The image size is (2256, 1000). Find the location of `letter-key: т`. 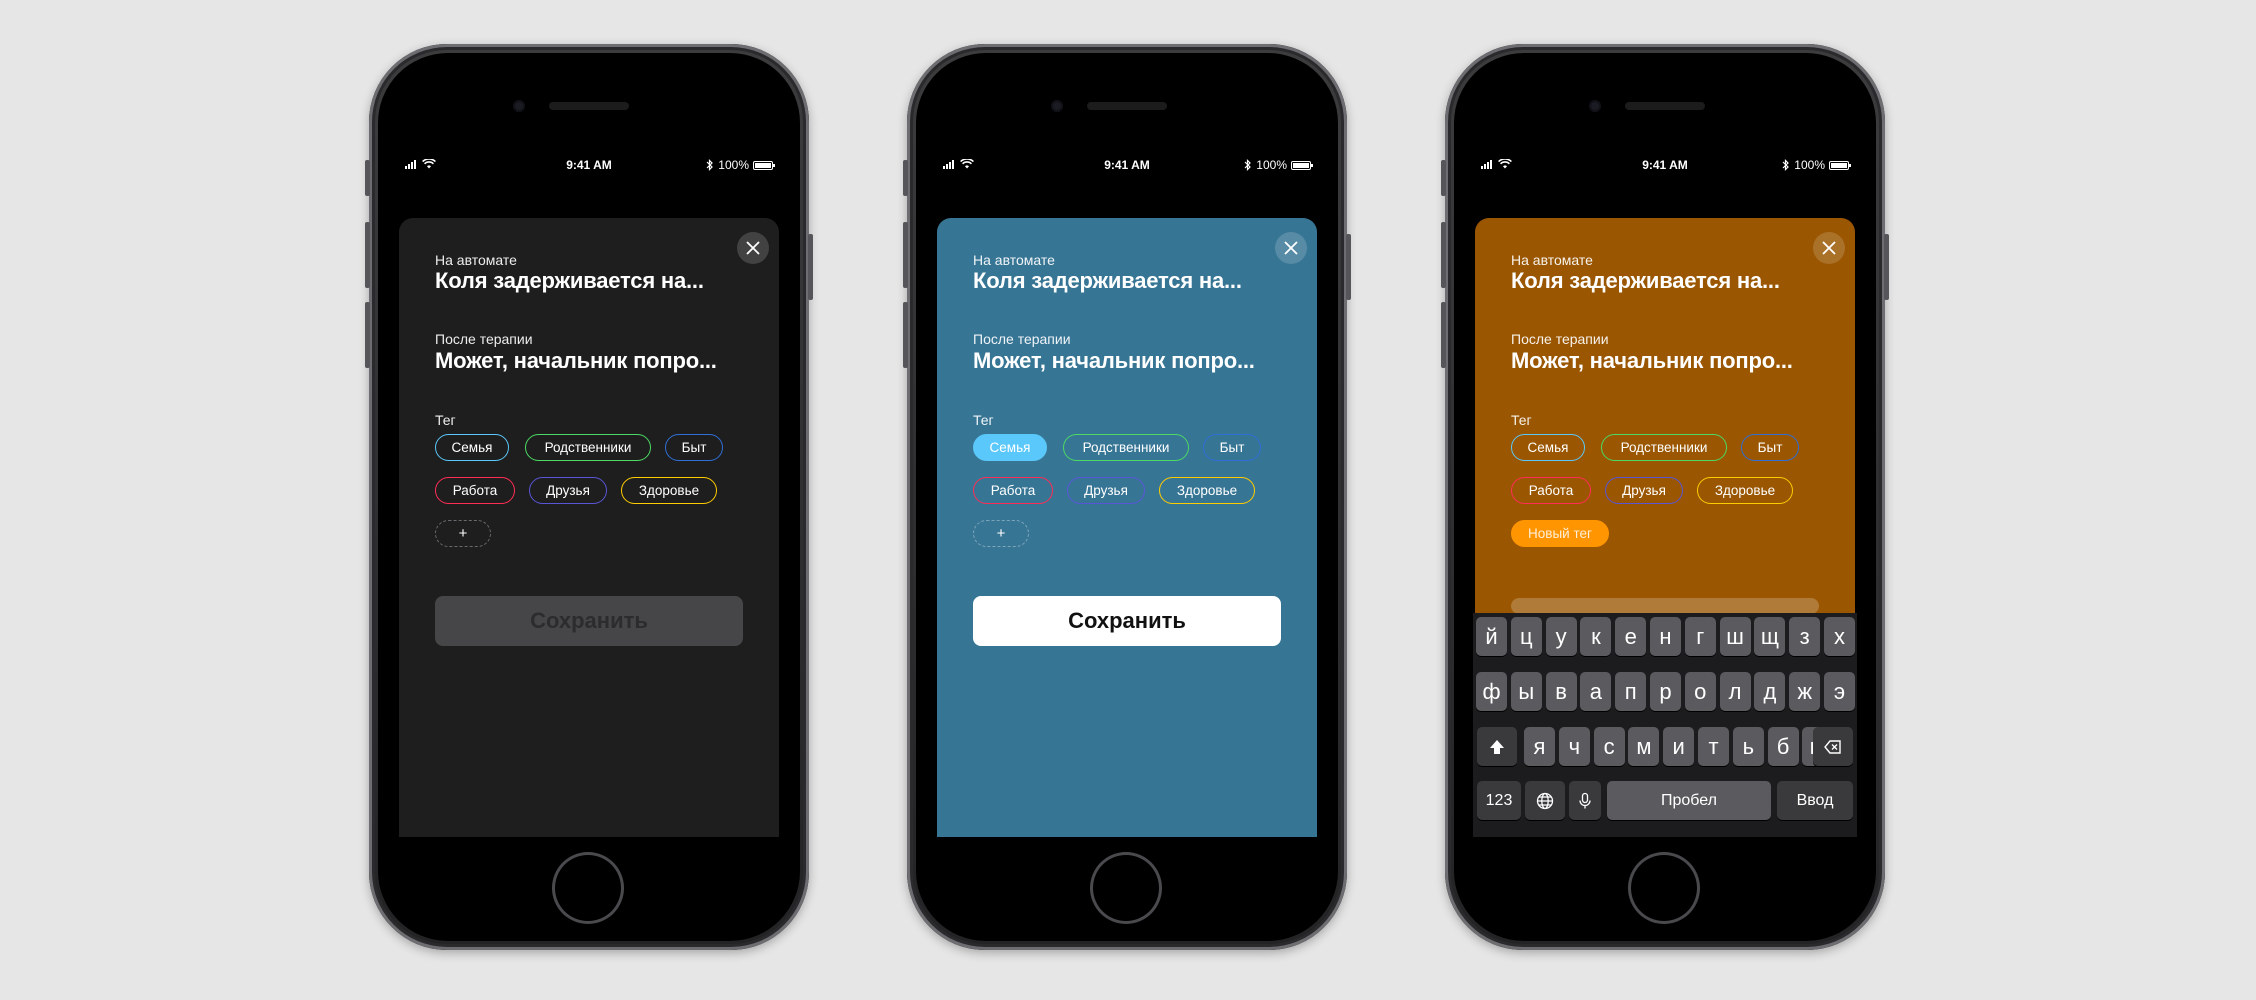

letter-key: т is located at coordinates (1713, 746).